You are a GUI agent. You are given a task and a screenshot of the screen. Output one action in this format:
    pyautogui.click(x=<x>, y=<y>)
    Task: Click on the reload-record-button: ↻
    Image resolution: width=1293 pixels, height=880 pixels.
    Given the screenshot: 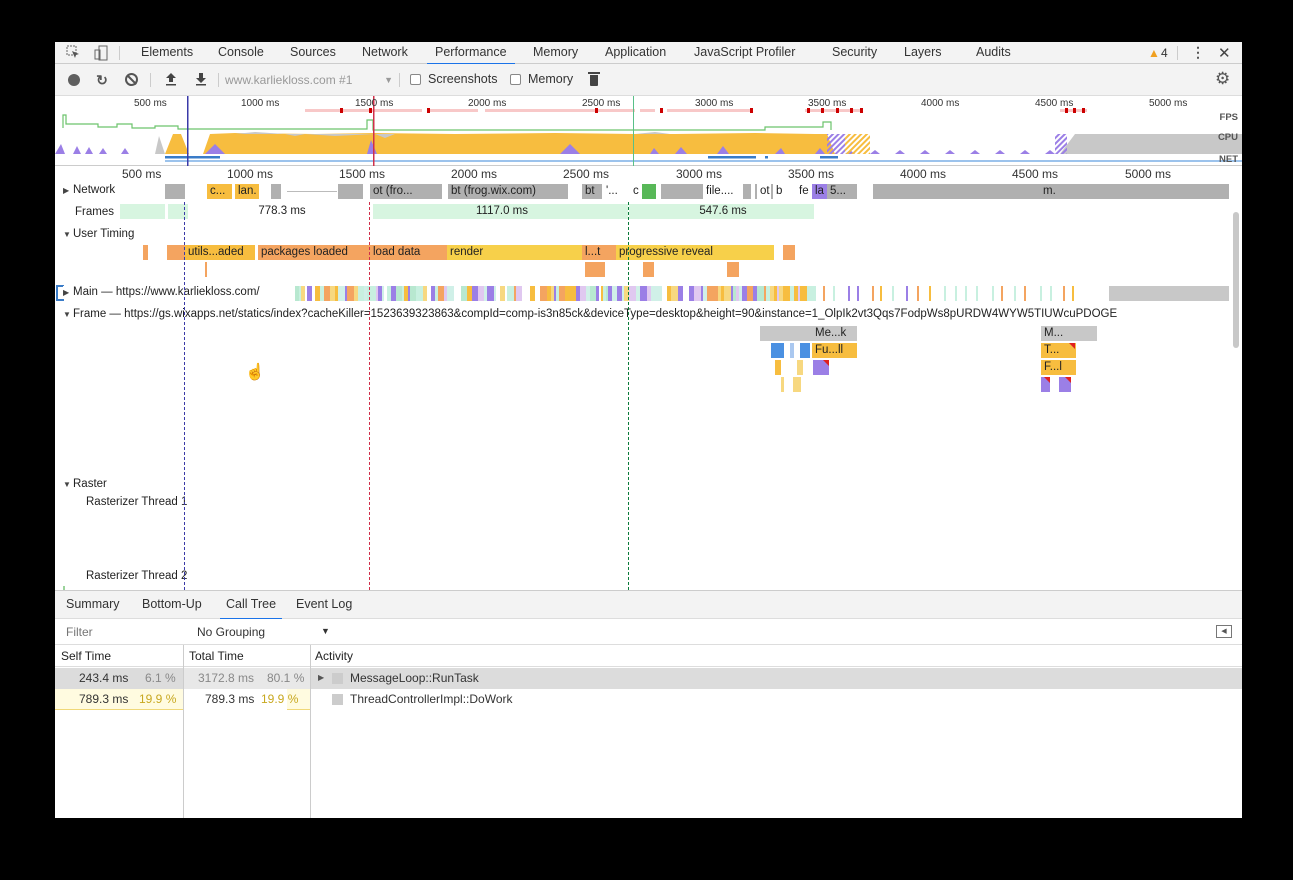 What is the action you would take?
    pyautogui.click(x=102, y=80)
    